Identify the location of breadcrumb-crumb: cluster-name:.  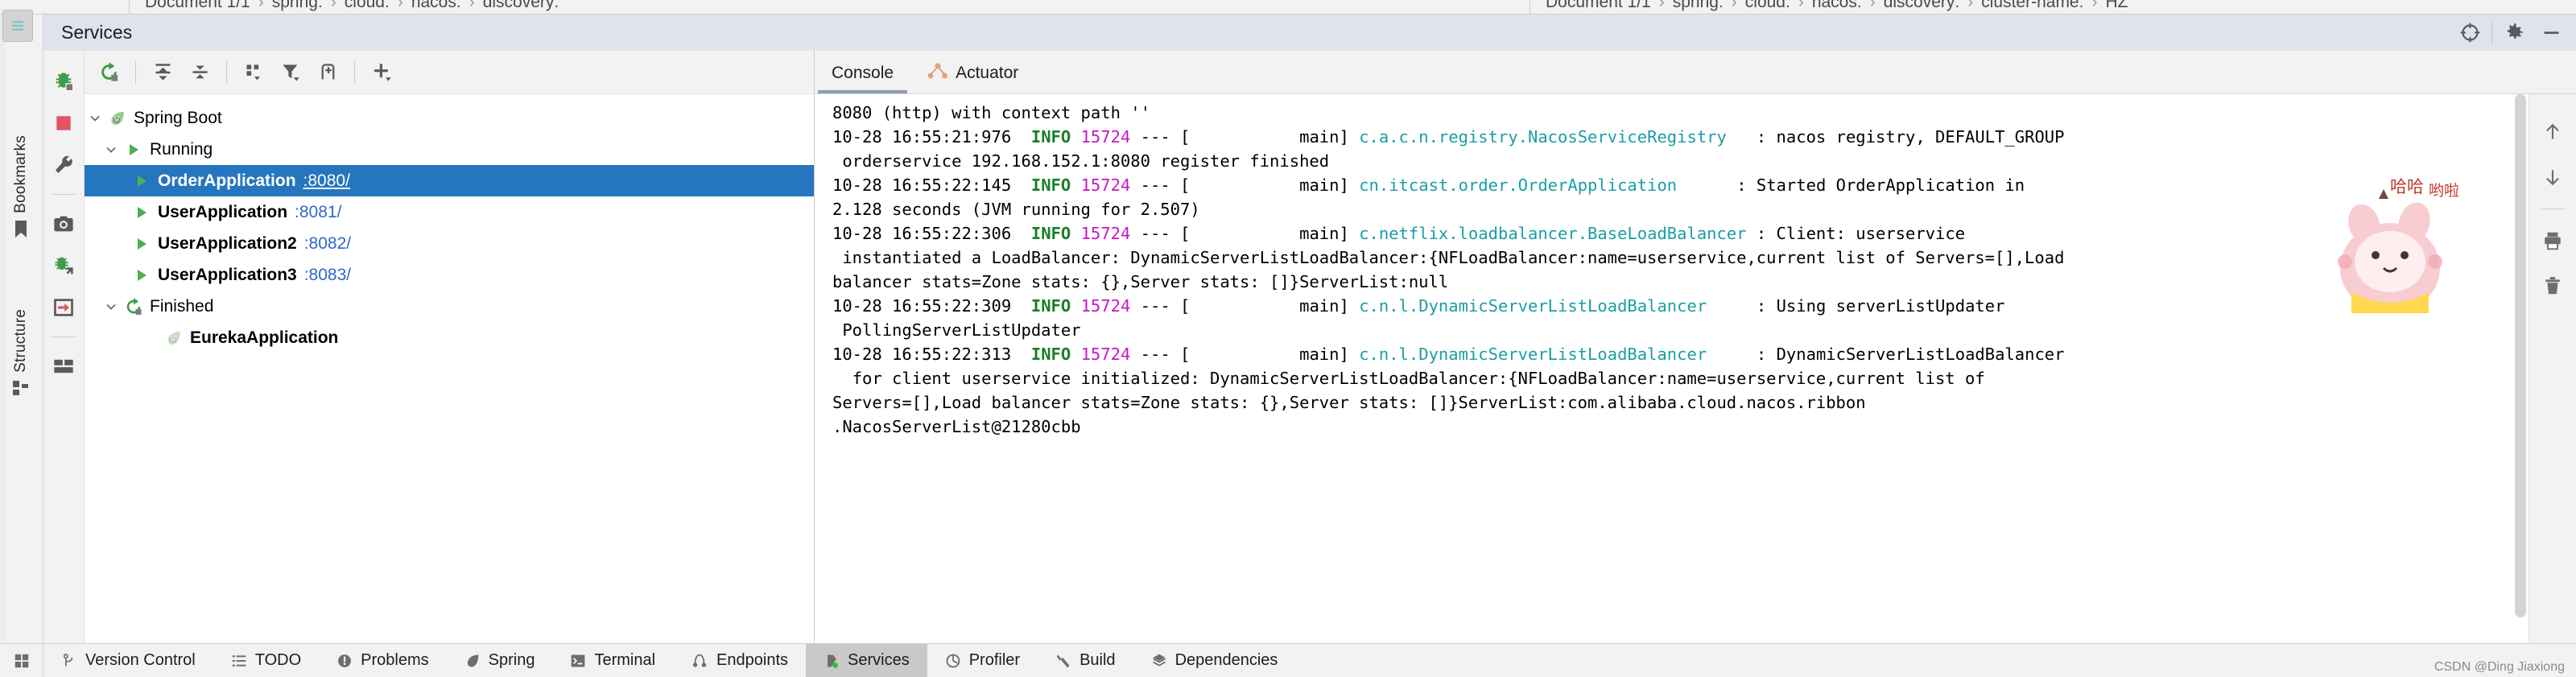
(2032, 5).